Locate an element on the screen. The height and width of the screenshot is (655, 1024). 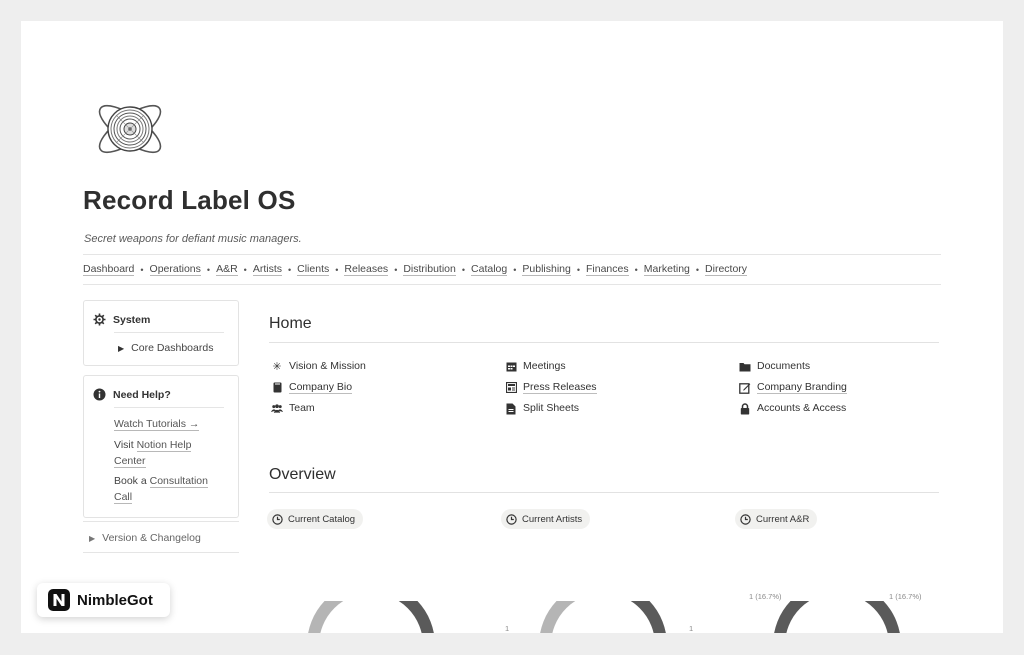
book-prefix: Book a is located at coordinates (132, 481).